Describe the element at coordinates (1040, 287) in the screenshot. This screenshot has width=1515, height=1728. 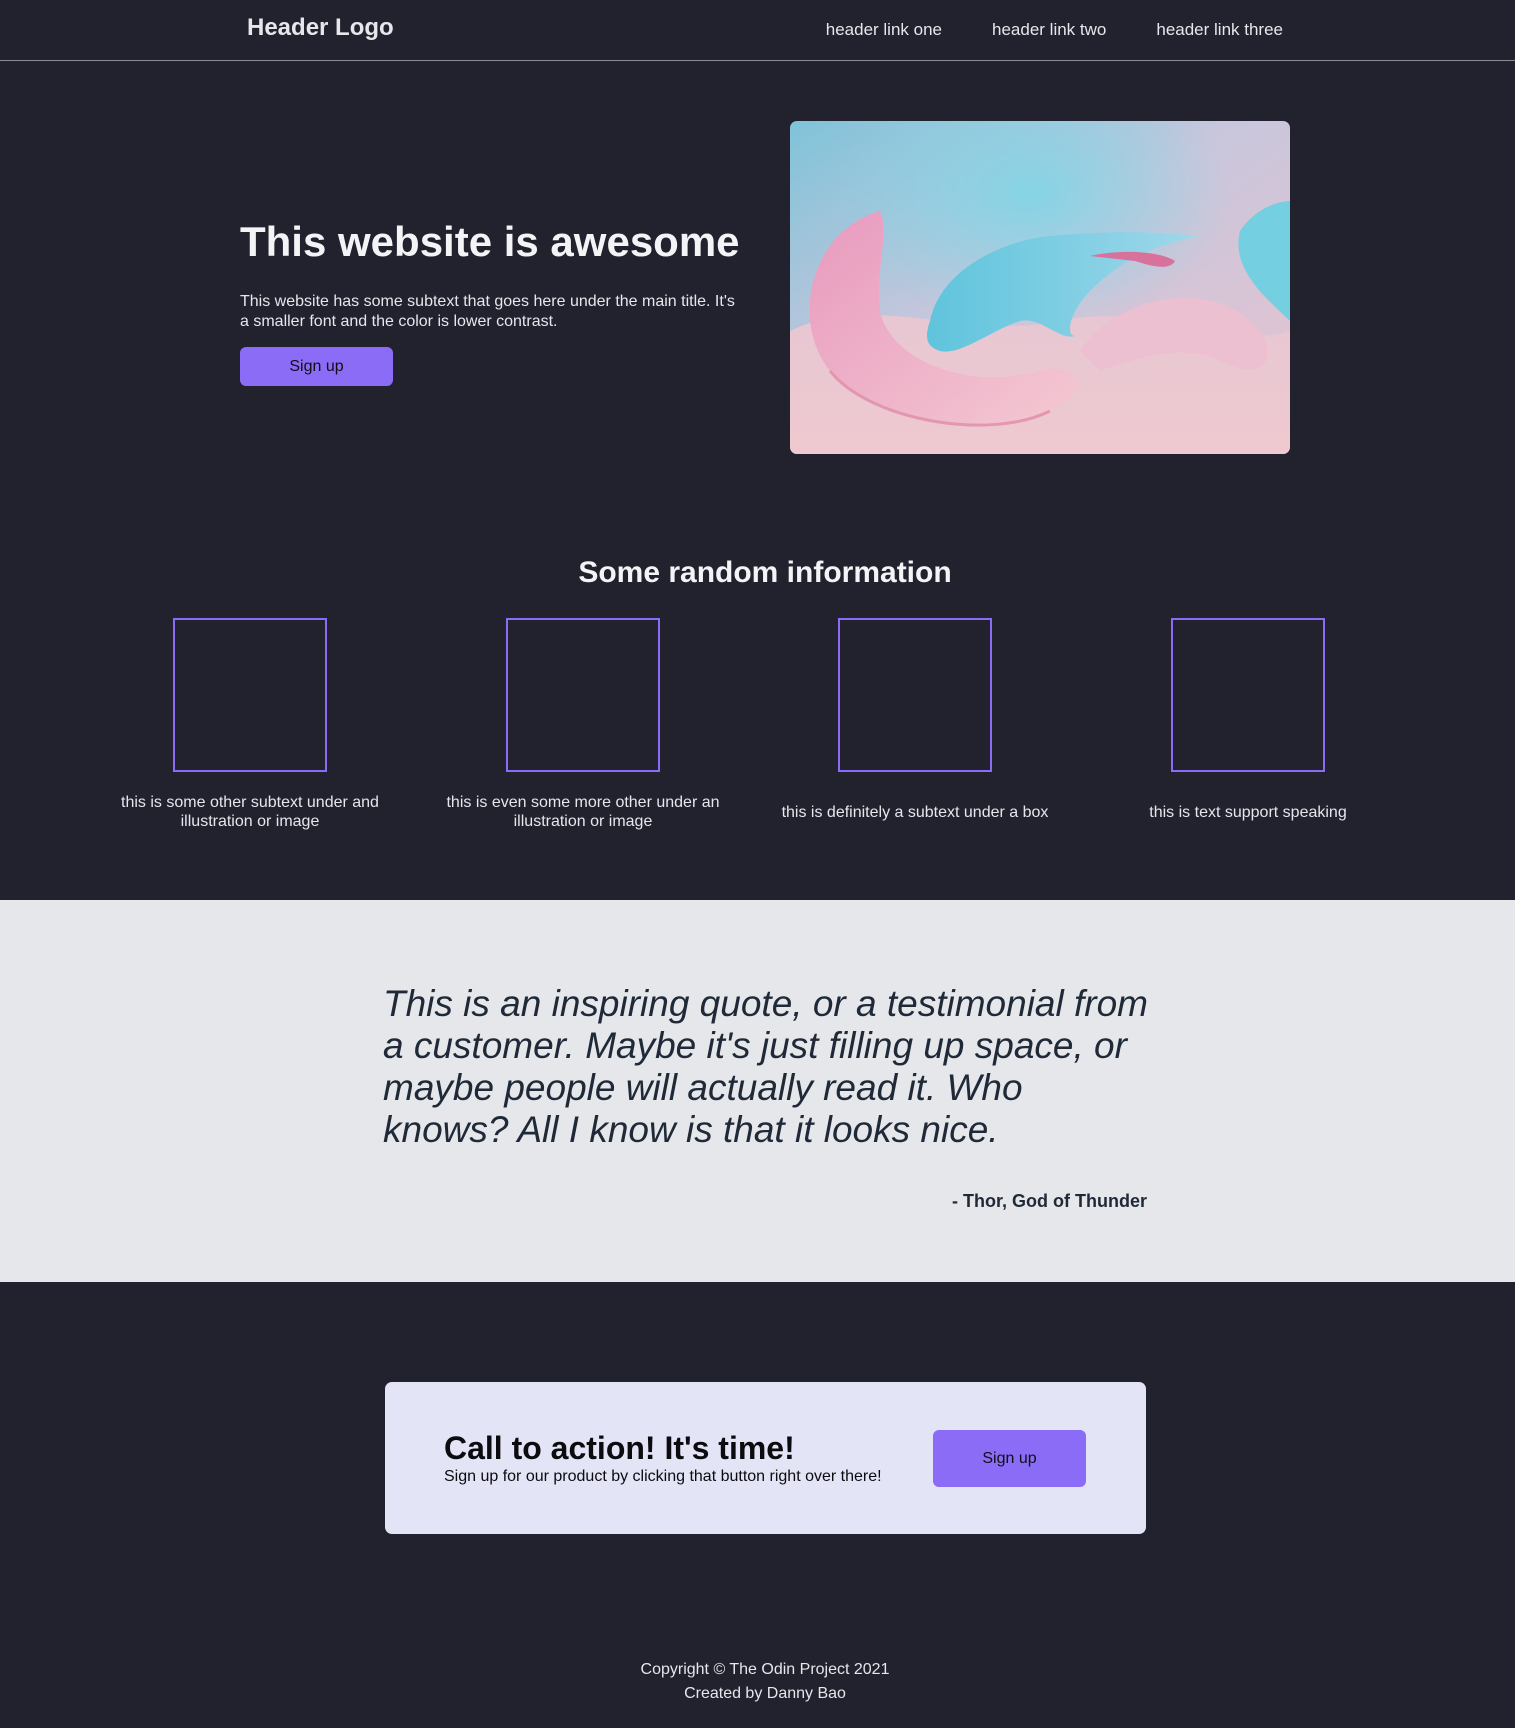
I see `hero-image` at that location.